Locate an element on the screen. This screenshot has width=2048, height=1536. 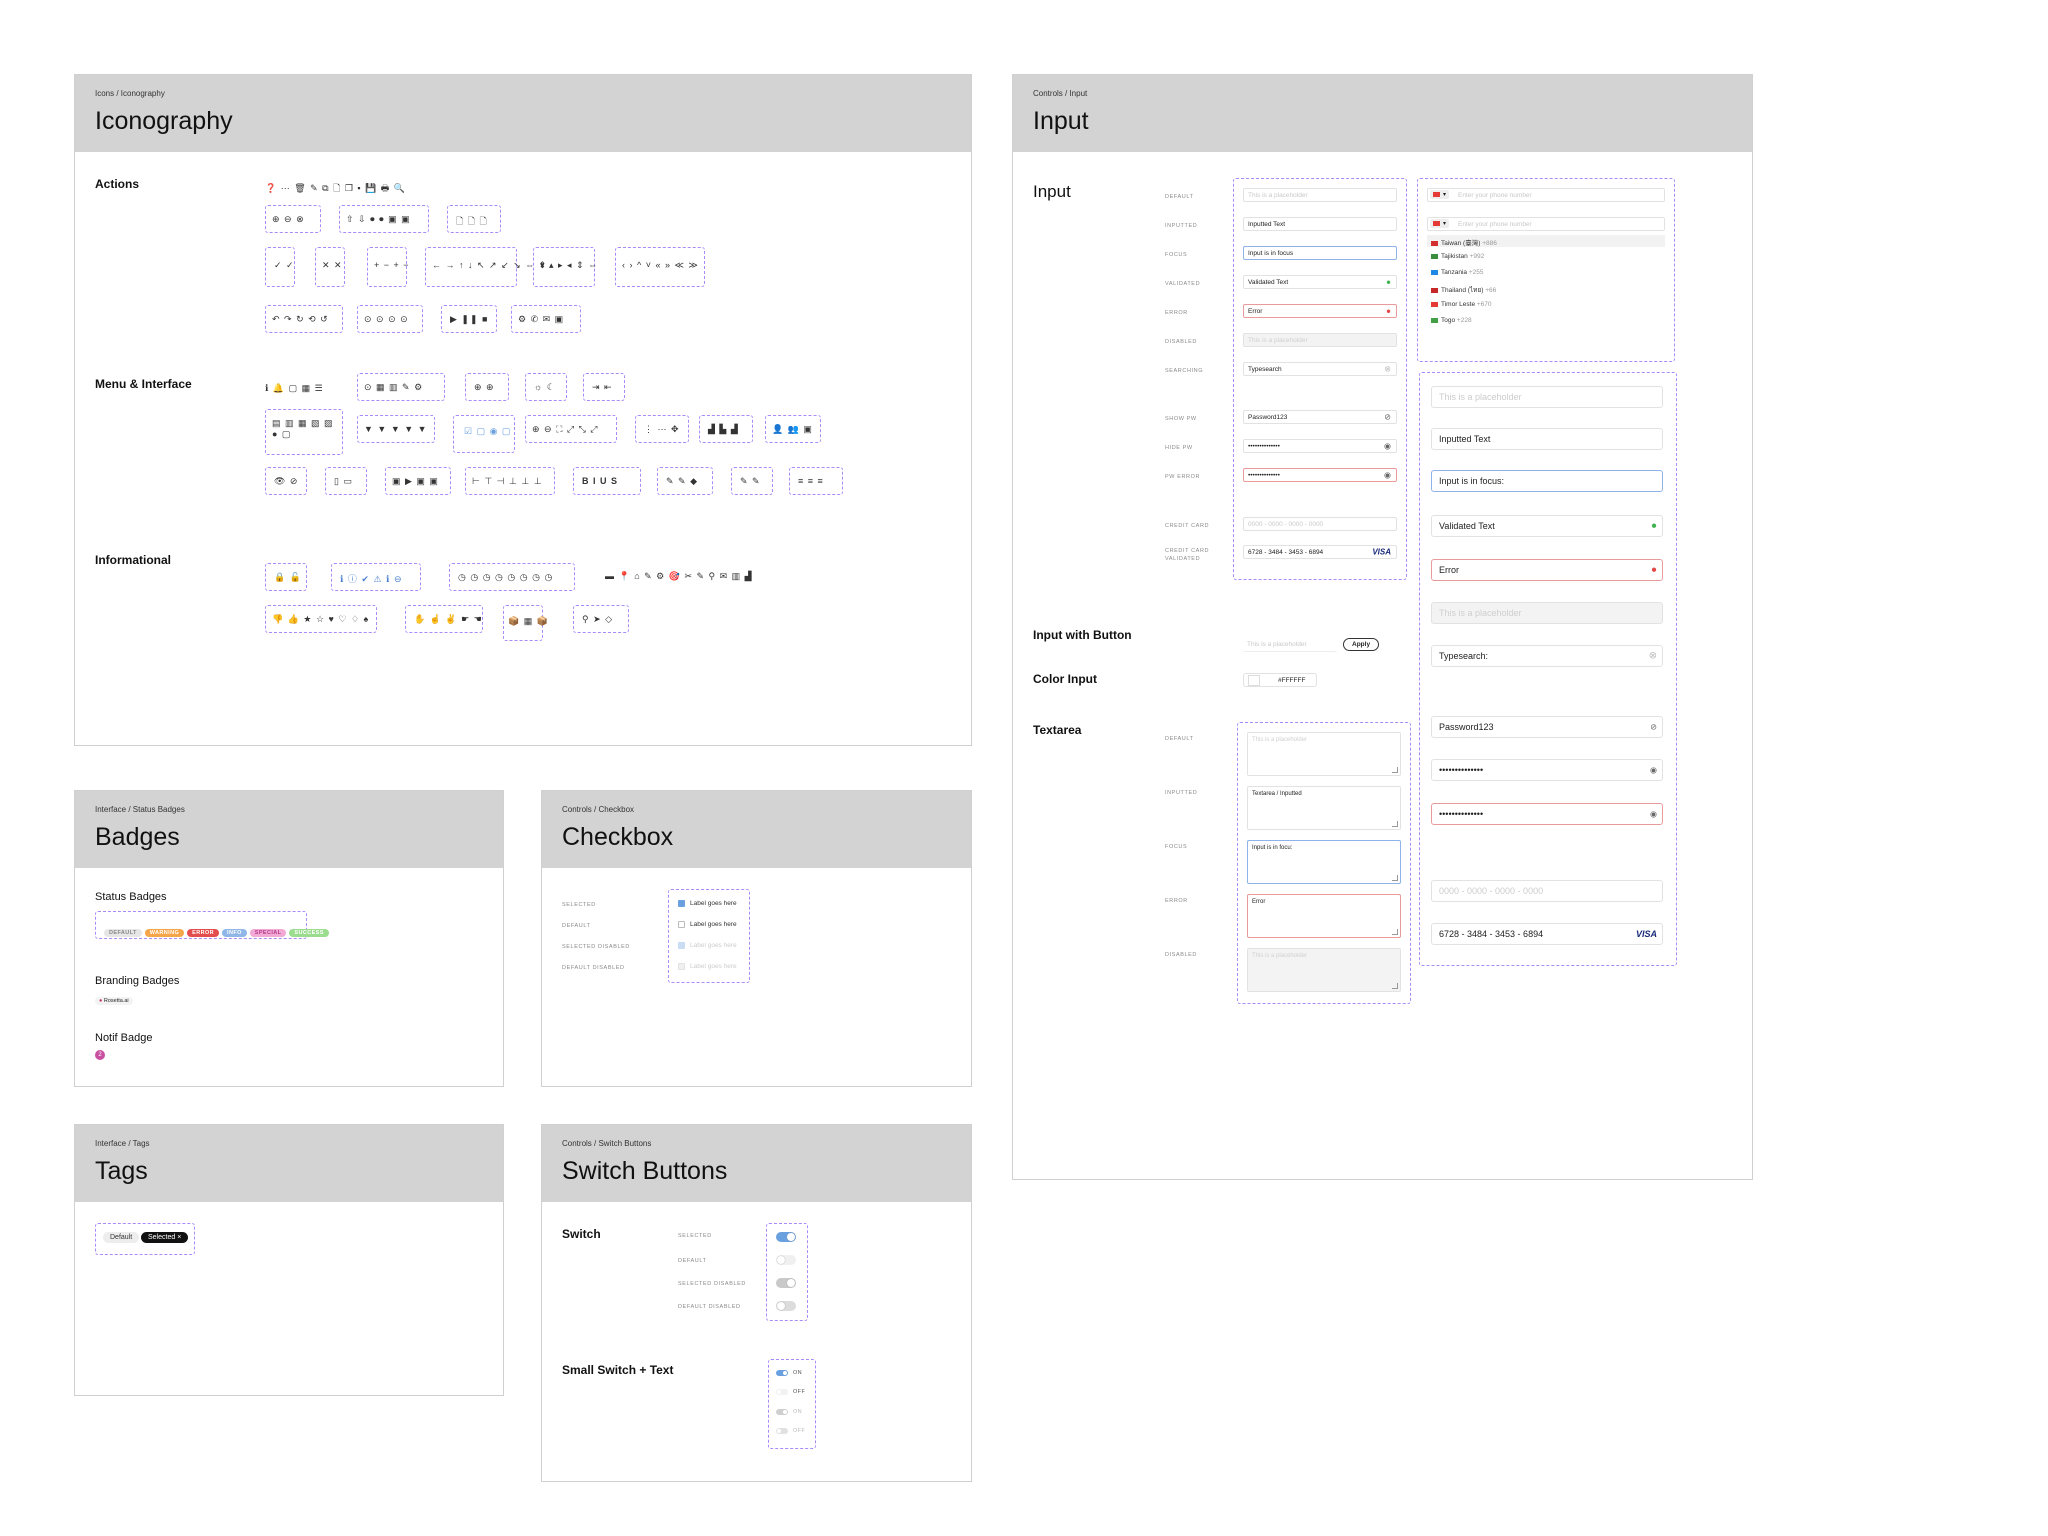
input-inputted-large: Inputted Text is located at coordinates (1547, 439).